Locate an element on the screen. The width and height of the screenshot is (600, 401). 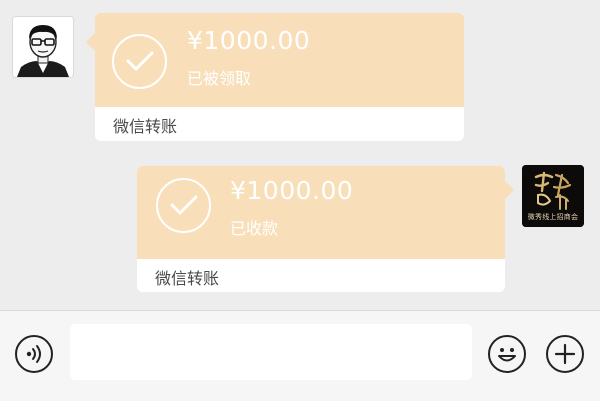
plus-icon is located at coordinates (565, 354).